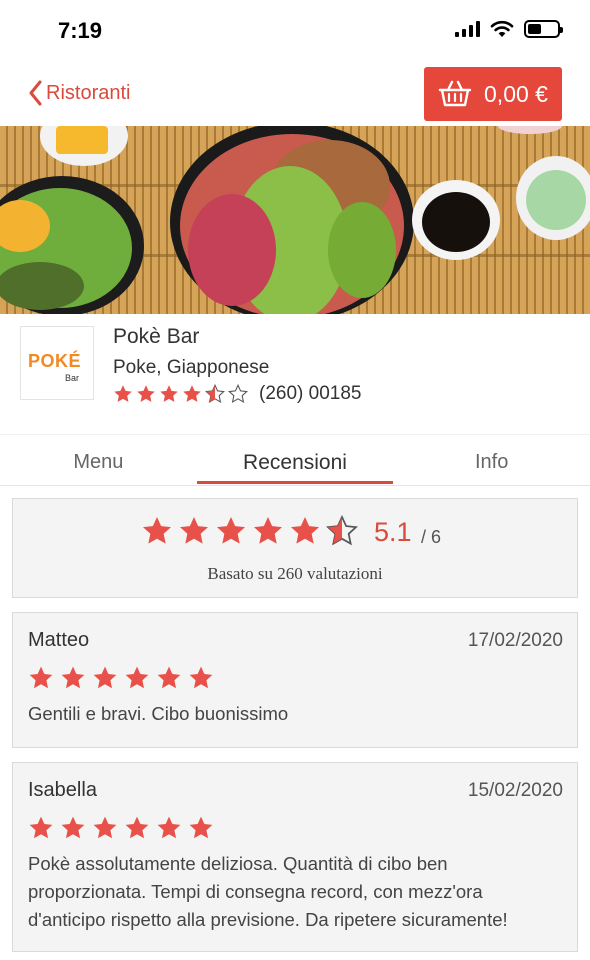  I want to click on tab-menu: Menu, so click(98, 460).